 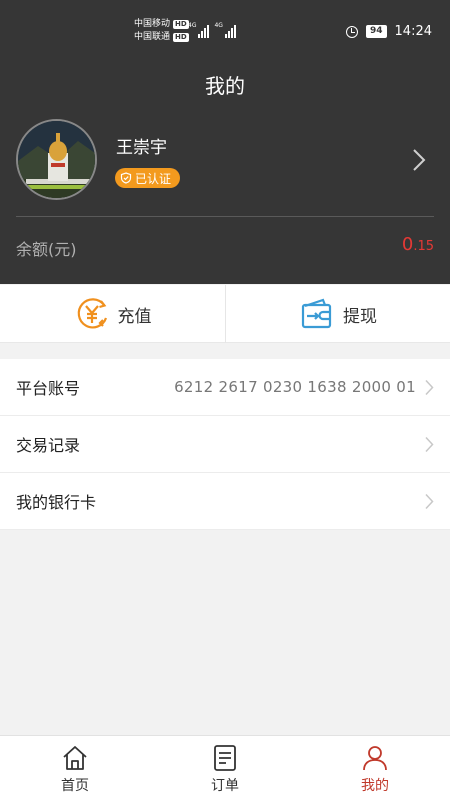 What do you see at coordinates (141, 148) in the screenshot?
I see `user-name: 王崇宇` at bounding box center [141, 148].